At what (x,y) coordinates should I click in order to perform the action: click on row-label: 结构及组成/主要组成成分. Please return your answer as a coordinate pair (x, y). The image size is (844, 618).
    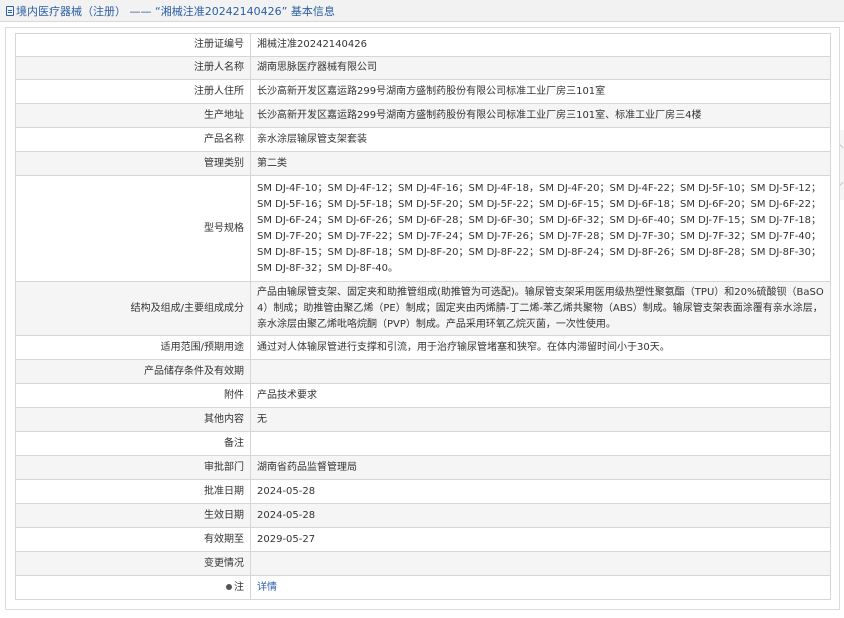
    Looking at the image, I should click on (133, 308).